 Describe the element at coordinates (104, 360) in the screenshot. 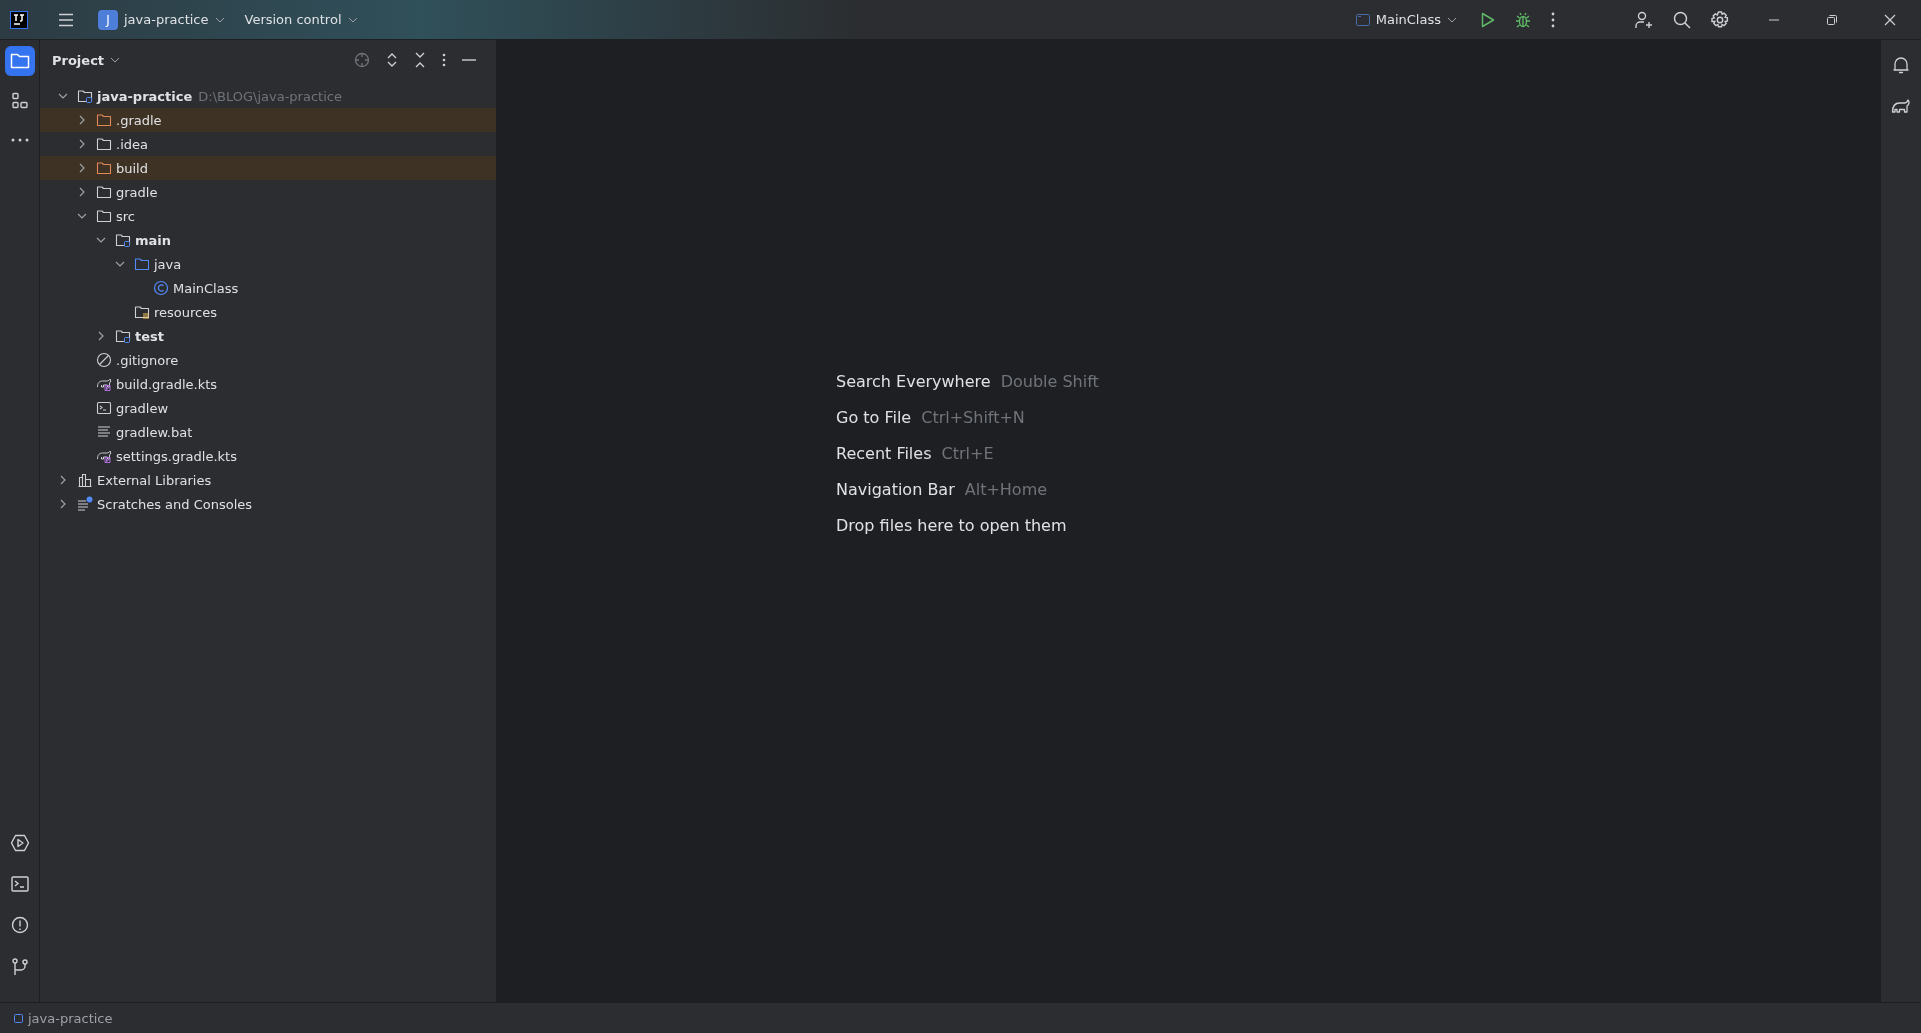

I see `ignore-file-icon` at that location.